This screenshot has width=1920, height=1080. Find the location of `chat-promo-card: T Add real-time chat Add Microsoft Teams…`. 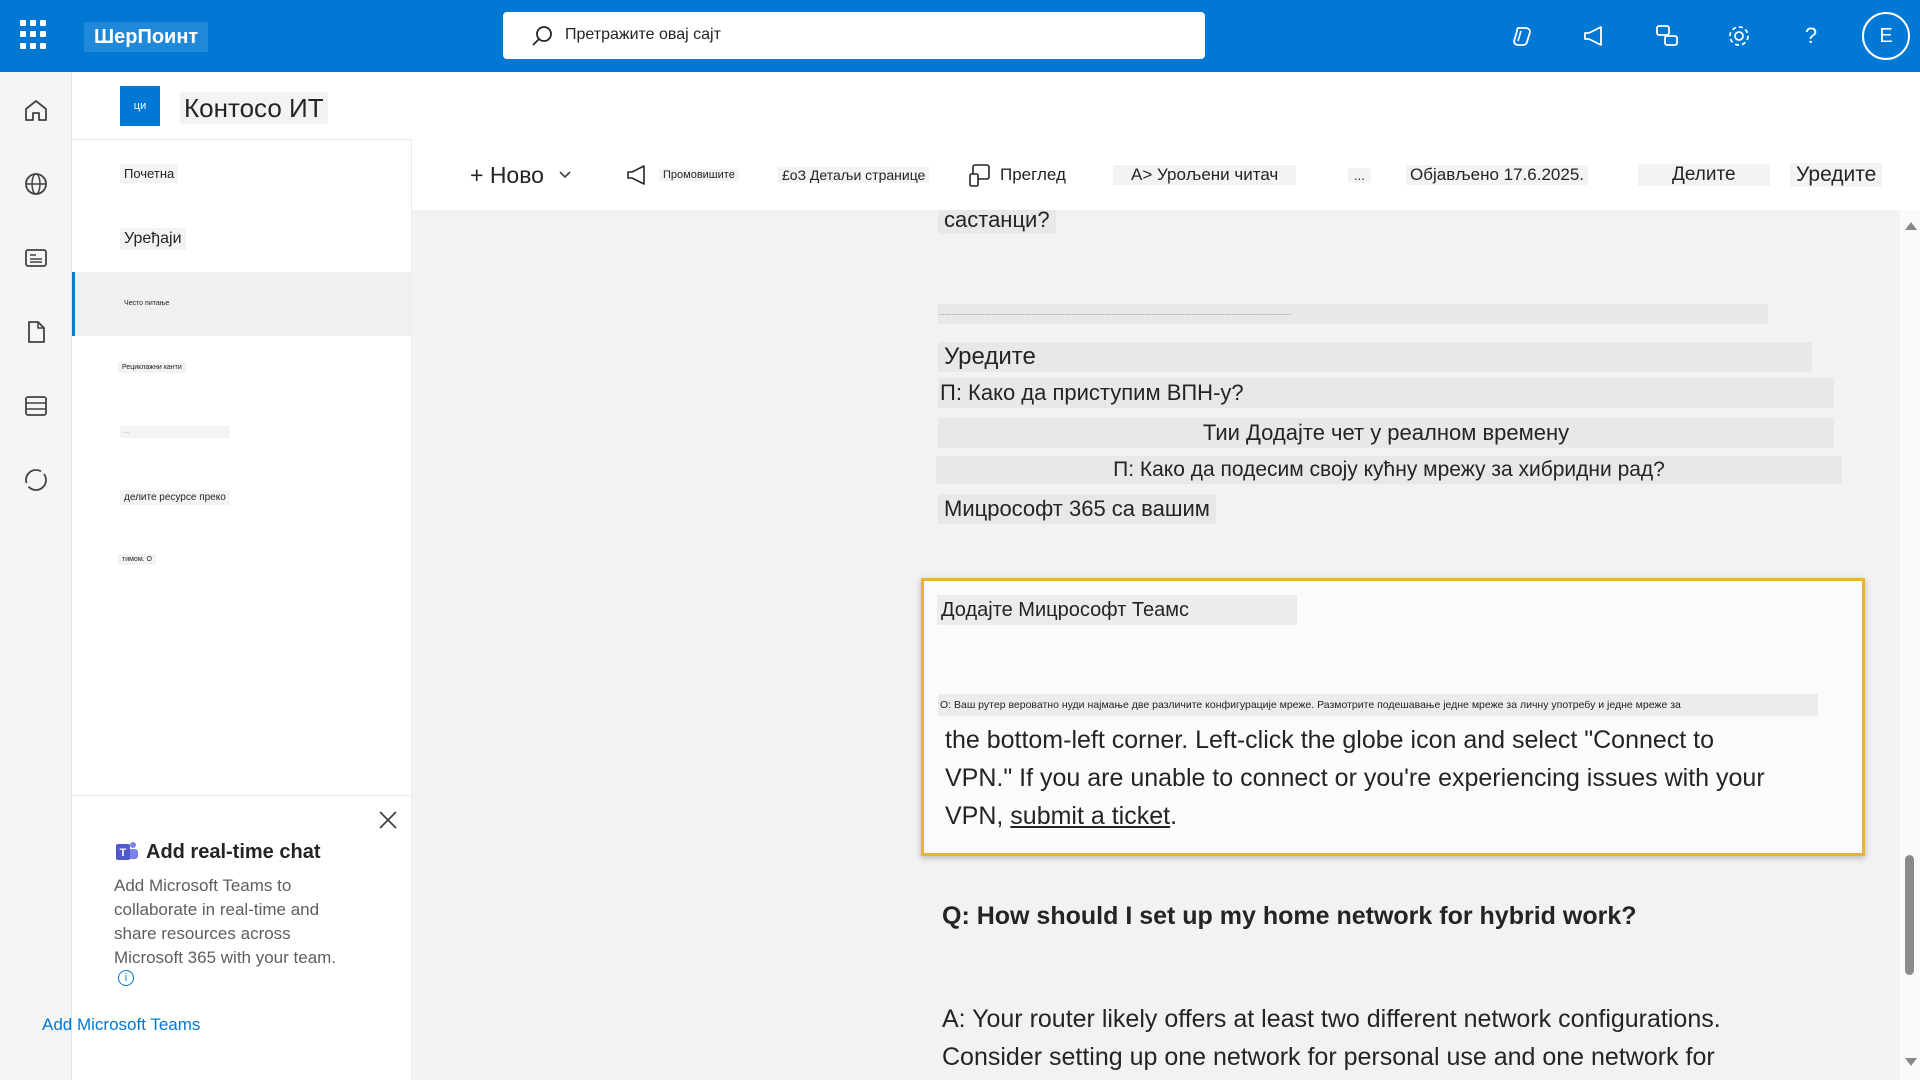

chat-promo-card: T Add real-time chat Add Microsoft Teams… is located at coordinates (242, 937).